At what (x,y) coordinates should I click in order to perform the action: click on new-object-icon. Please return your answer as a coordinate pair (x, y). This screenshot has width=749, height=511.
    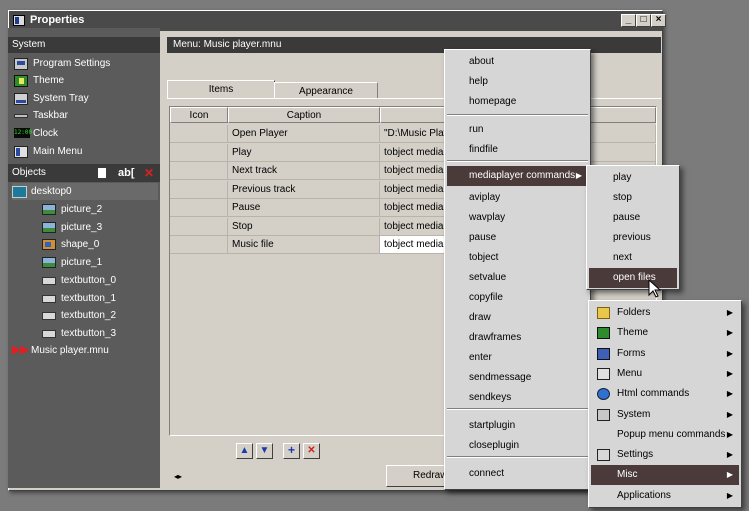
    Looking at the image, I should click on (102, 173).